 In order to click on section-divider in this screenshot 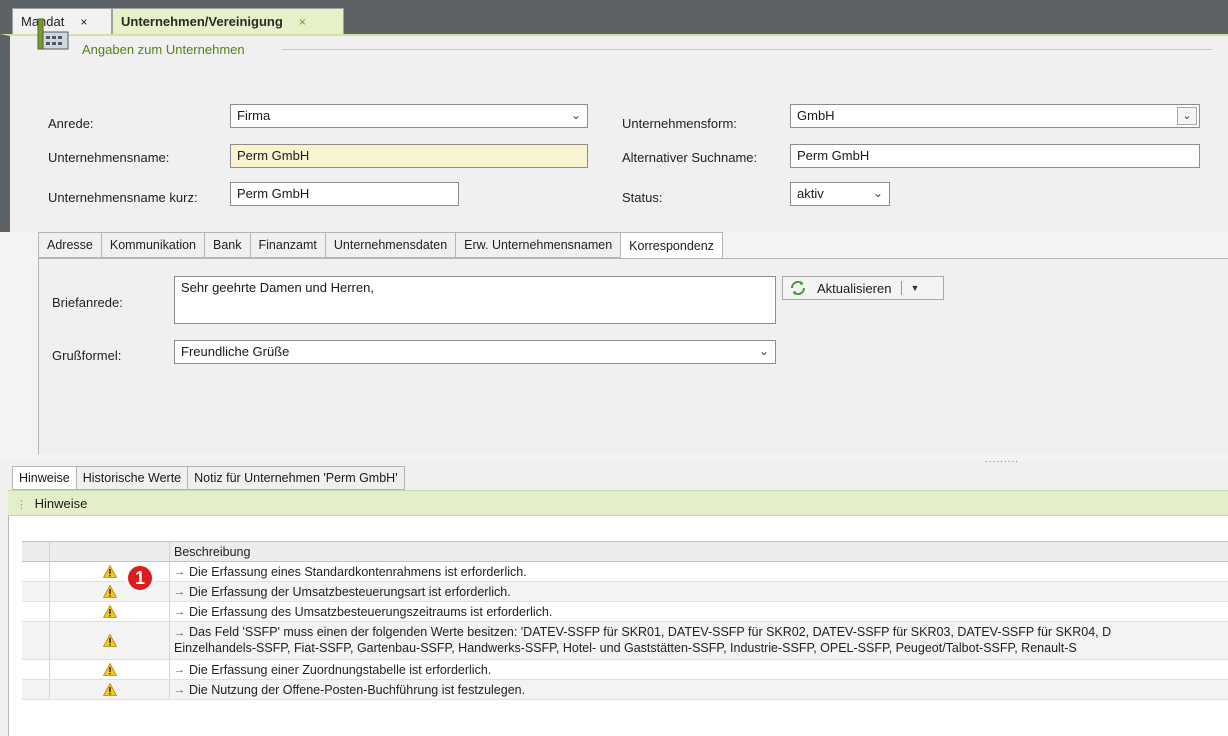, I will do `click(747, 49)`.